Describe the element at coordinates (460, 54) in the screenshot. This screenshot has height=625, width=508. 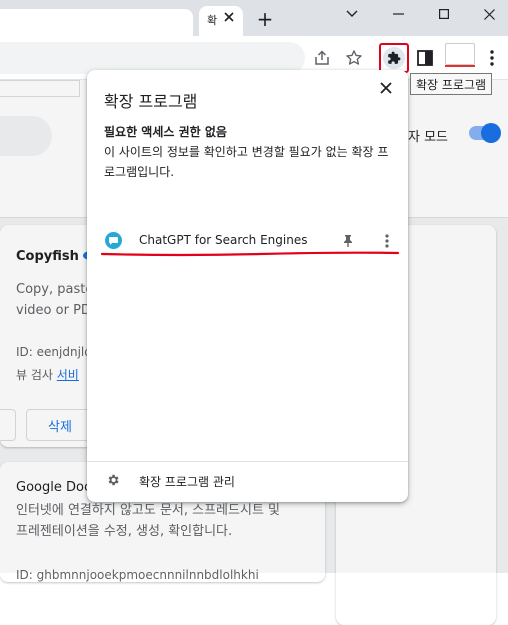
I see `profile-avatar` at that location.